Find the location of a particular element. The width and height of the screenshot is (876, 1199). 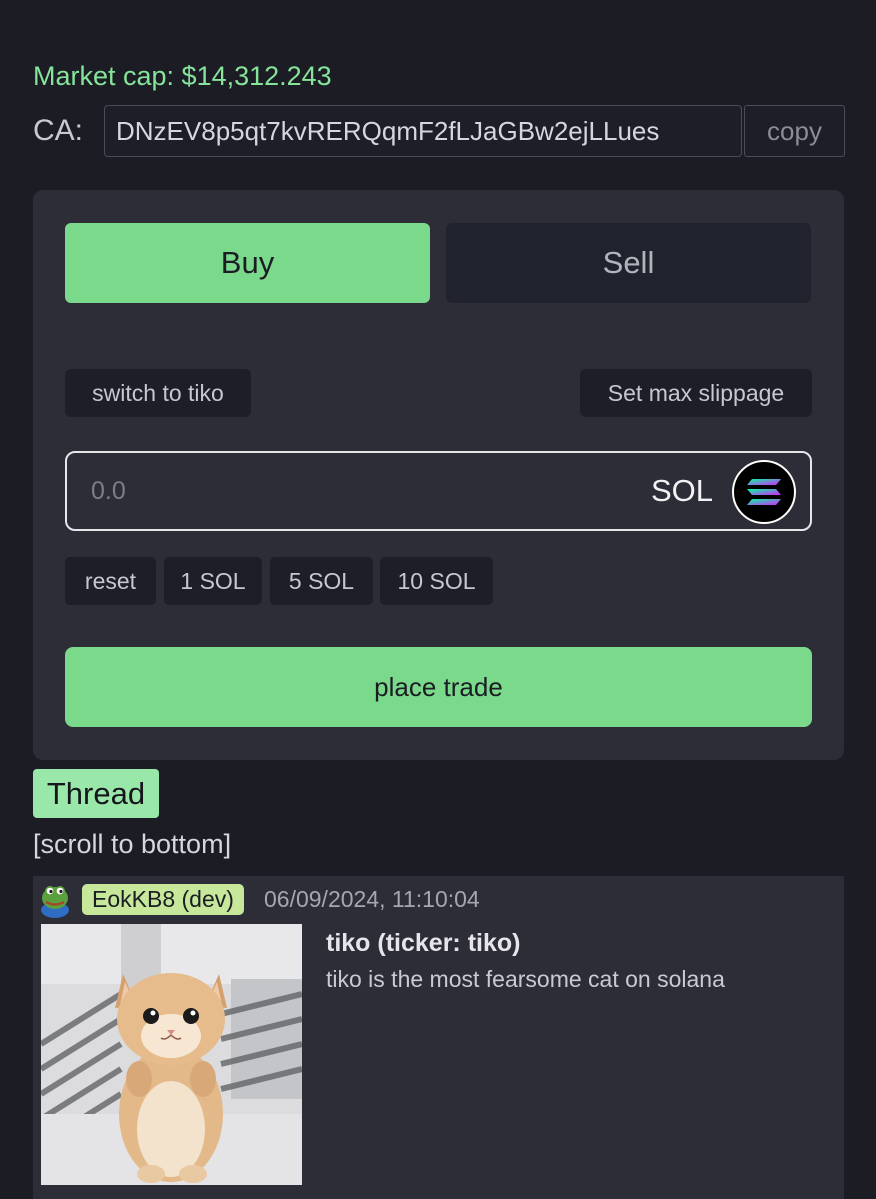

contract-address-field: DNzEV8p5qt7kvRERQqmF2fLJaGBw2ejLLues is located at coordinates (423, 131).